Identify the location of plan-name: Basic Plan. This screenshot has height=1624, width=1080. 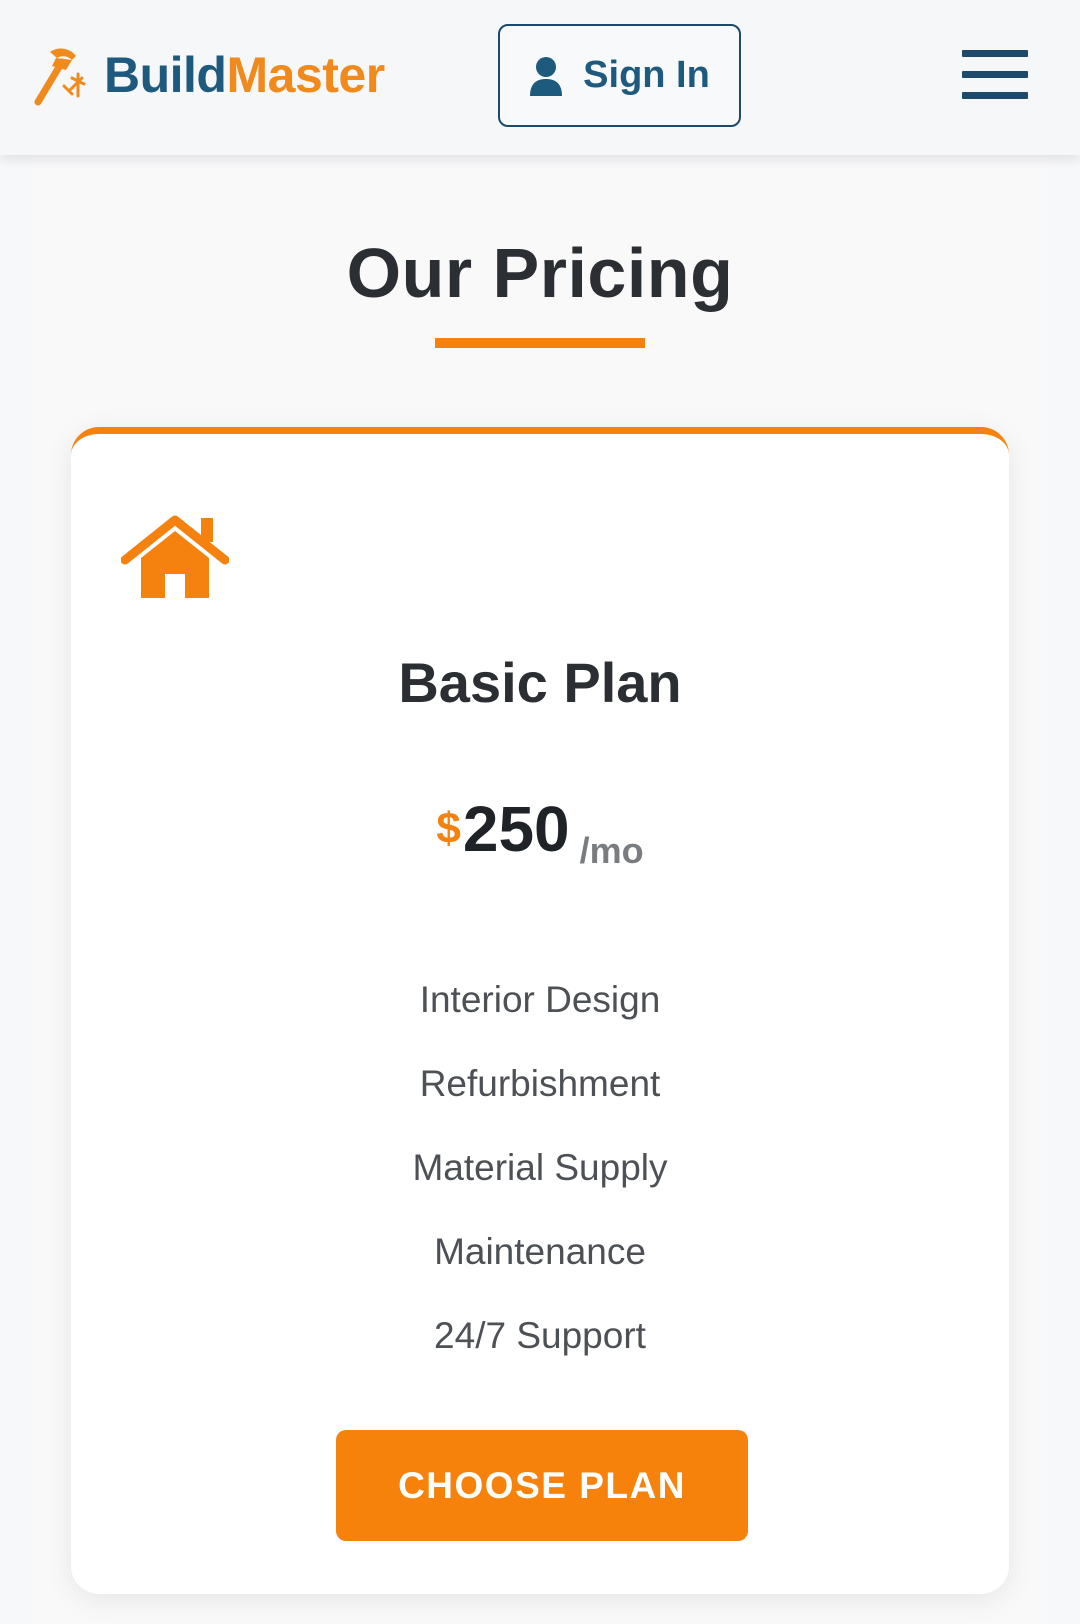
(540, 682).